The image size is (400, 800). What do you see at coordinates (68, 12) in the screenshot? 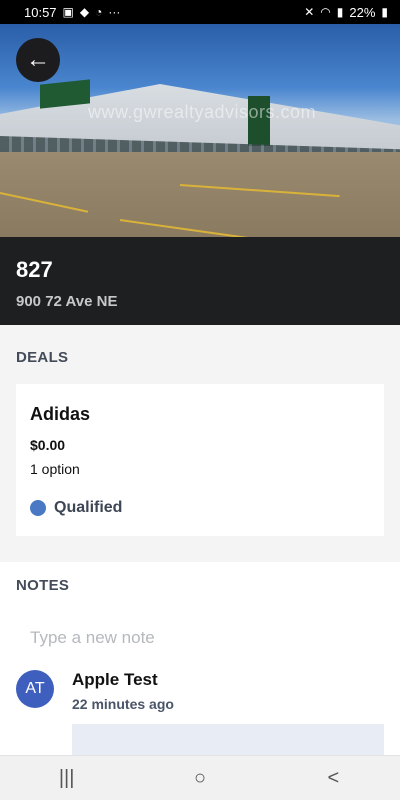
I see `image-icon: ▣` at bounding box center [68, 12].